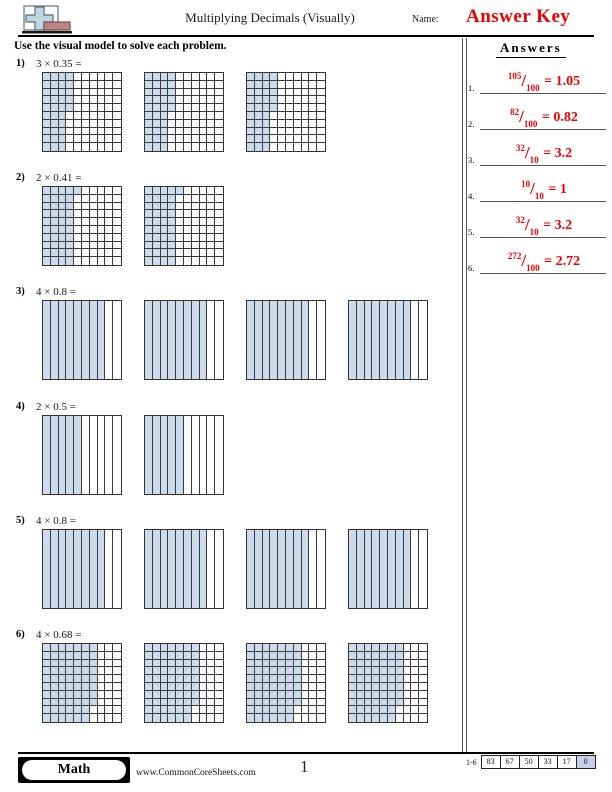 The height and width of the screenshot is (792, 612). I want to click on answers-column-divider, so click(464, 396).